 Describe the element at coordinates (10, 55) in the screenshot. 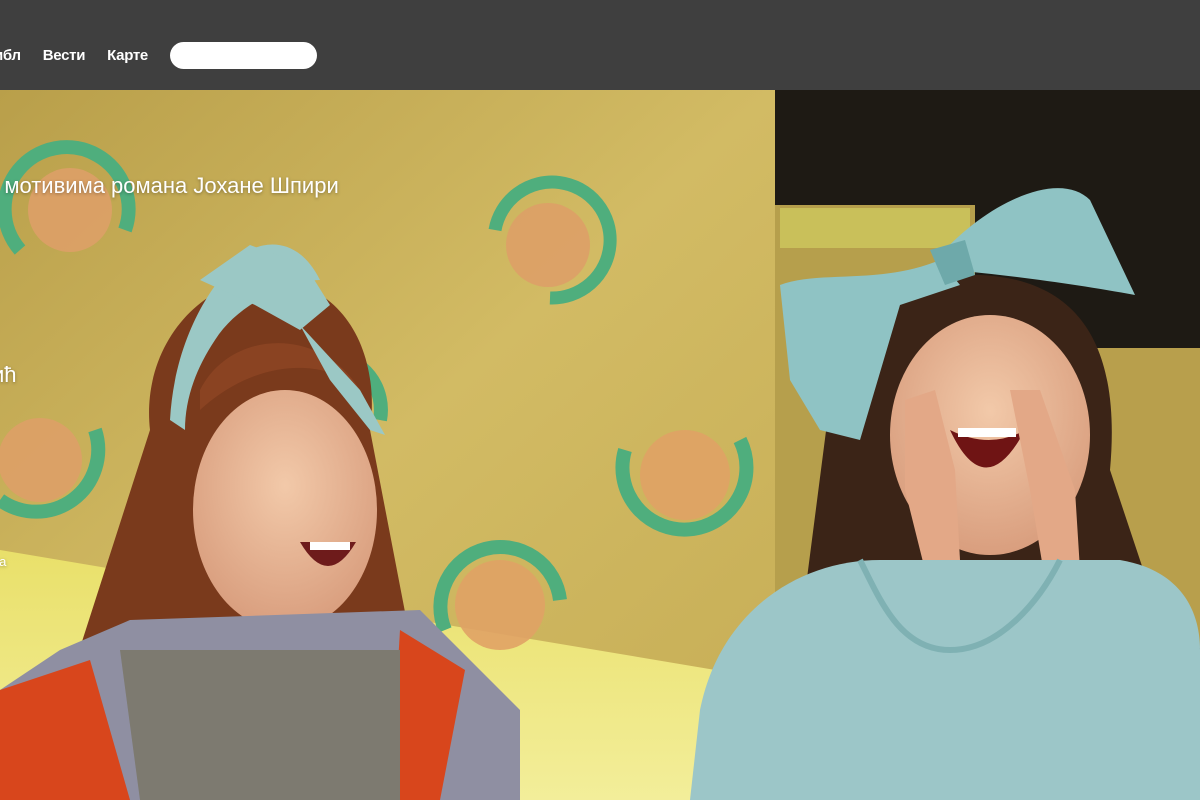

I see `nav-item-repertoire: ибл` at that location.